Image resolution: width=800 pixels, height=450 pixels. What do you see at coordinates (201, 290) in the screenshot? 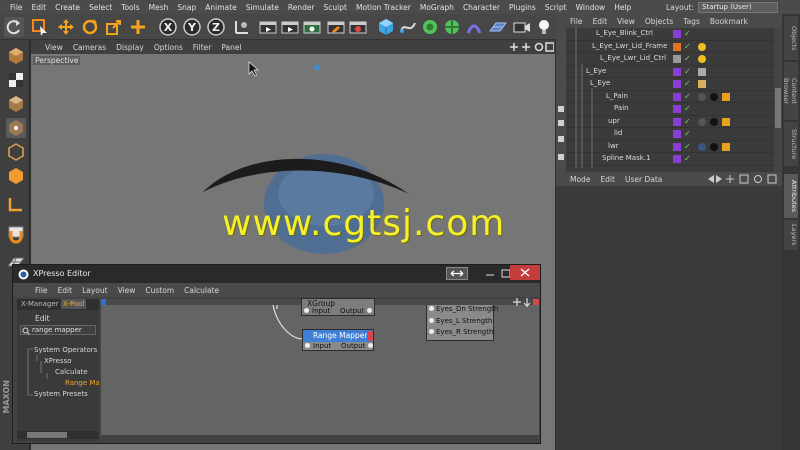
I see `xpresso-menu-calculate: Calculate` at bounding box center [201, 290].